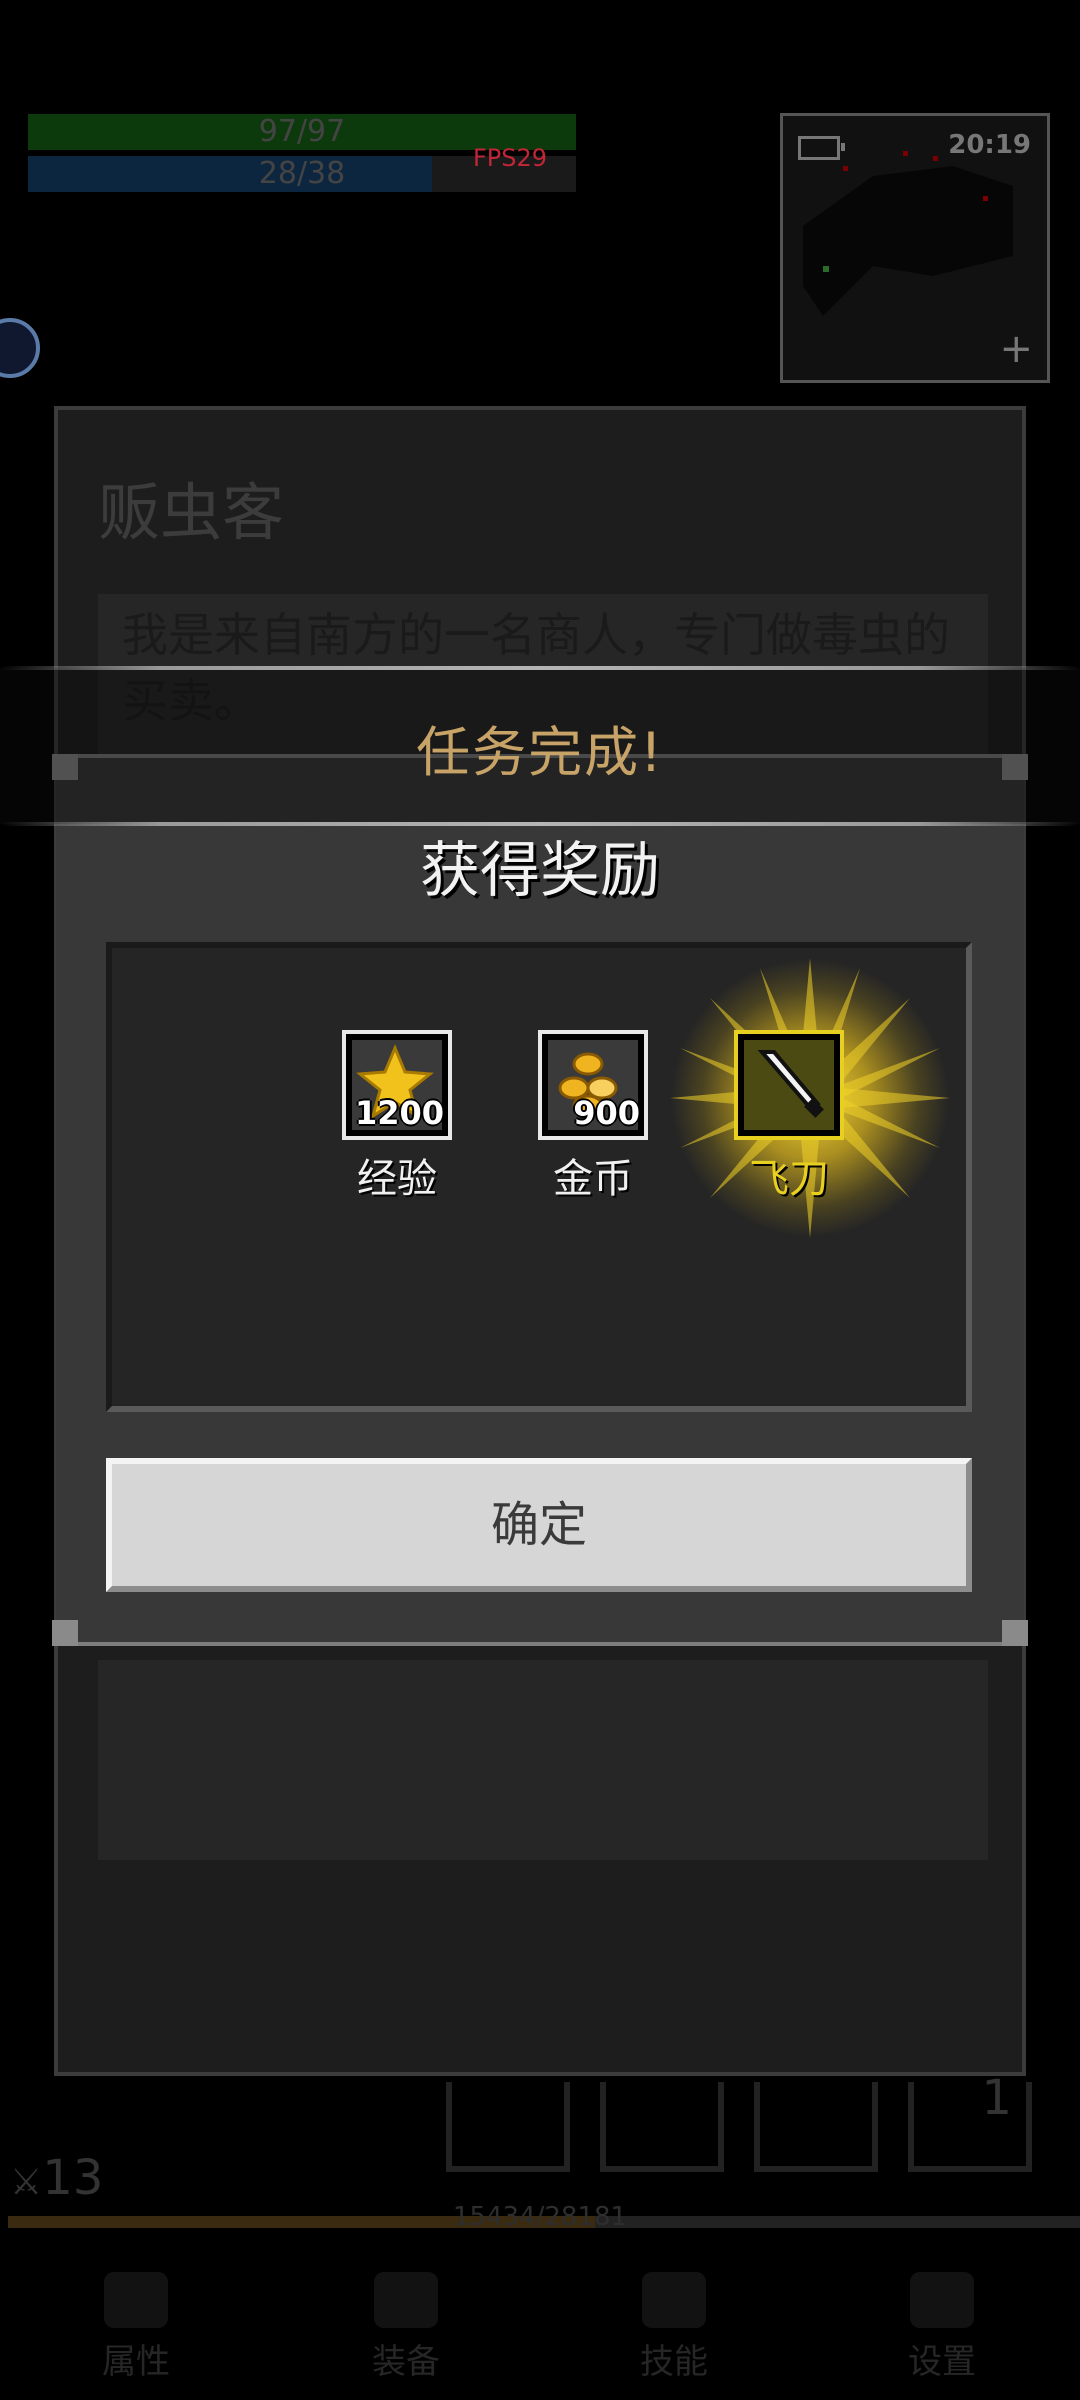 This screenshot has height=2400, width=1080. I want to click on quickslot-count: 1, so click(996, 2098).